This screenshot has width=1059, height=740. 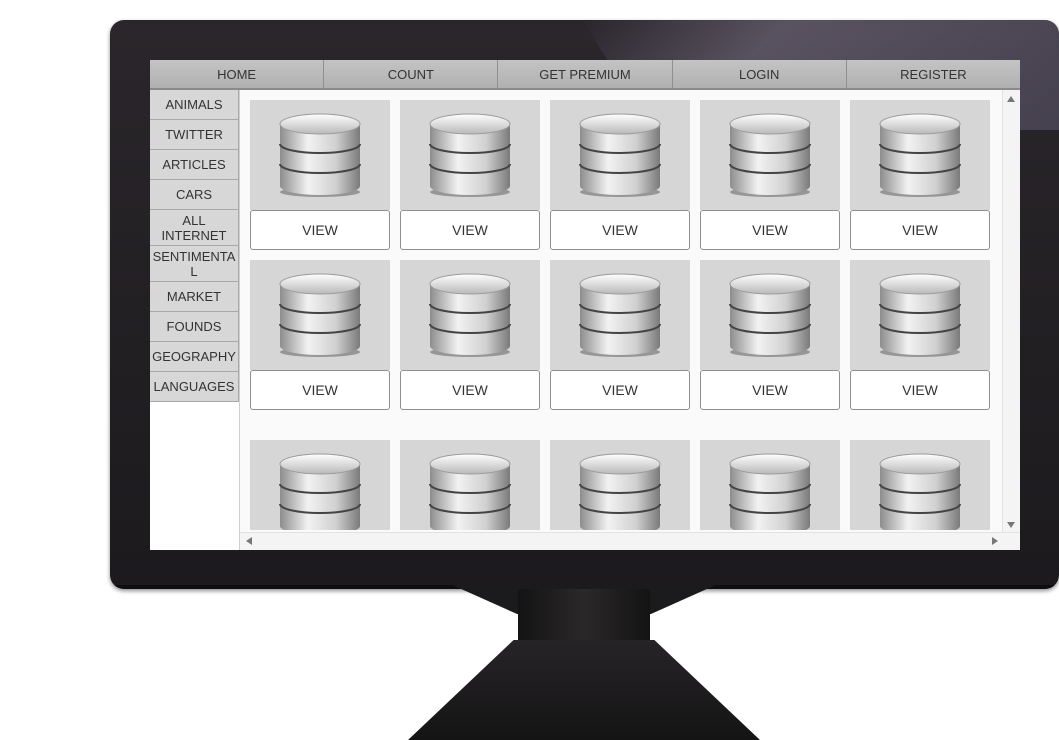 What do you see at coordinates (630, 541) in the screenshot?
I see `horizontal-scrollbar` at bounding box center [630, 541].